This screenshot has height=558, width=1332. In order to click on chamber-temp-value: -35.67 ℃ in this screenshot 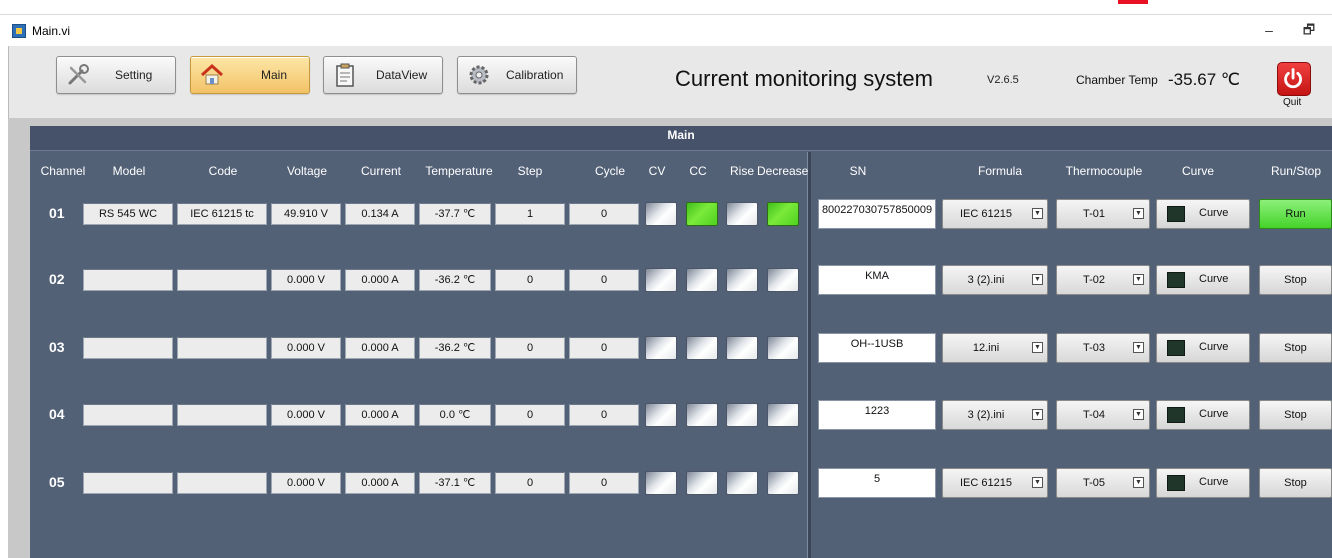, I will do `click(1204, 79)`.